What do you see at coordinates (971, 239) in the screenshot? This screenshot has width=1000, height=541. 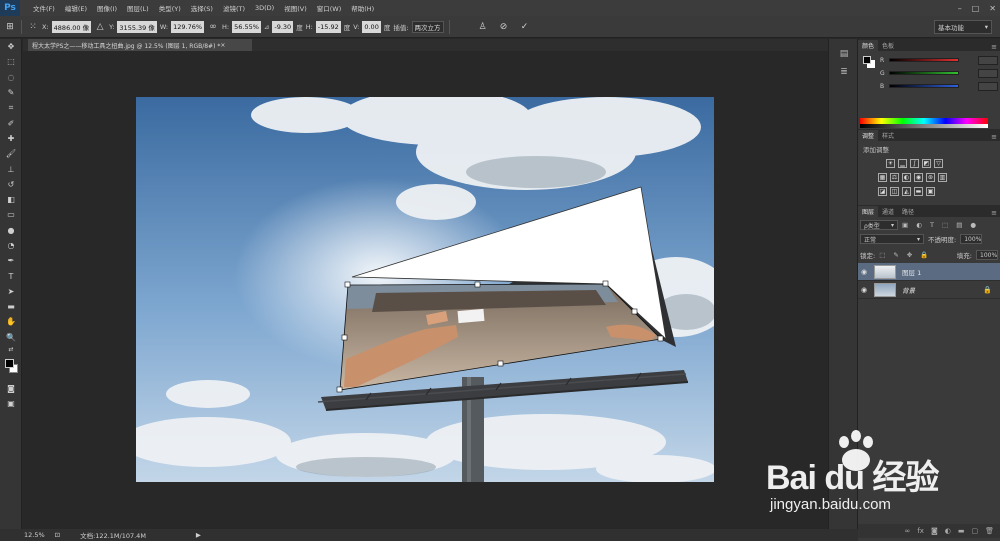 I see `opacity-input: 100%` at bounding box center [971, 239].